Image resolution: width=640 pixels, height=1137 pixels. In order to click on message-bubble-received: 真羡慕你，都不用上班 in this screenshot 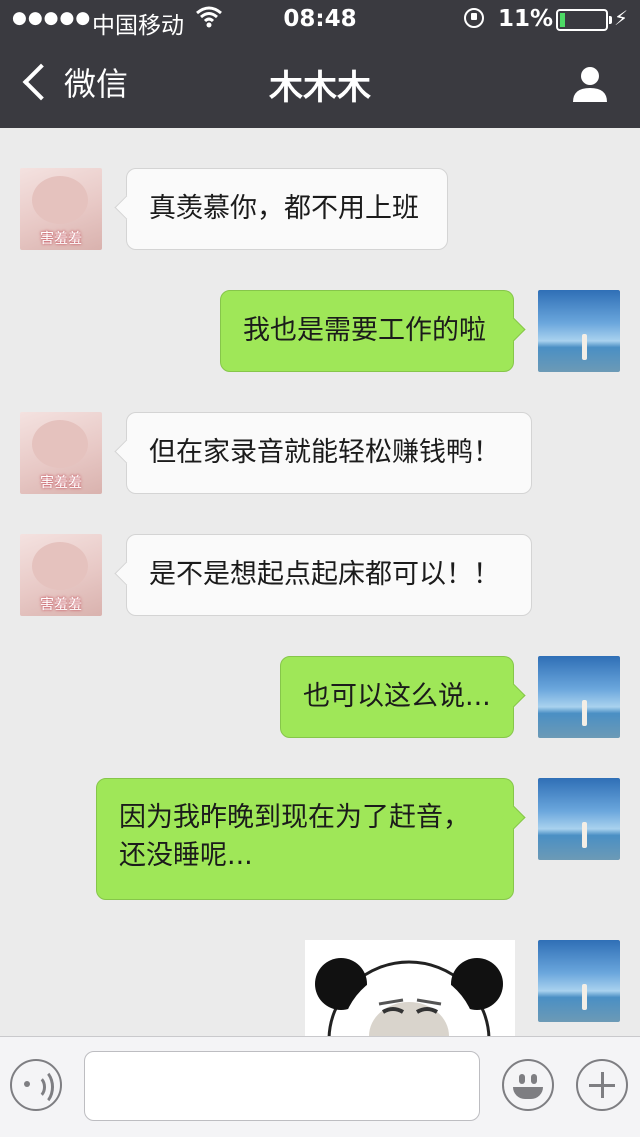, I will do `click(287, 209)`.